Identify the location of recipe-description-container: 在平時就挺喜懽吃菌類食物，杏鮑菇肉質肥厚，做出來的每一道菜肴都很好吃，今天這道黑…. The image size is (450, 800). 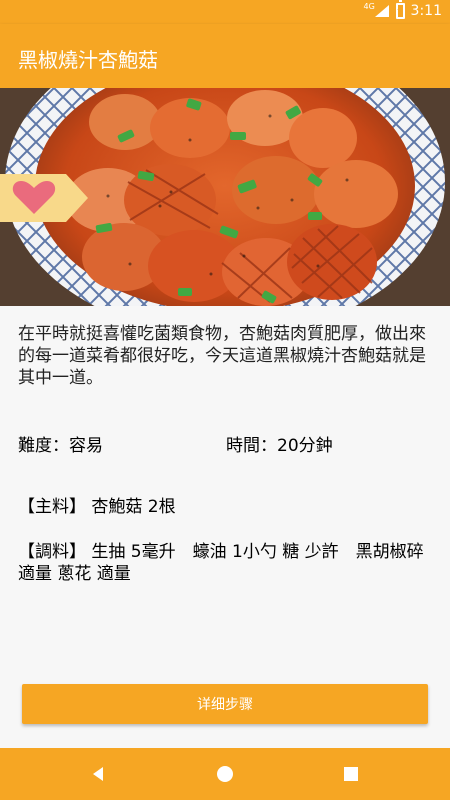
(225, 356).